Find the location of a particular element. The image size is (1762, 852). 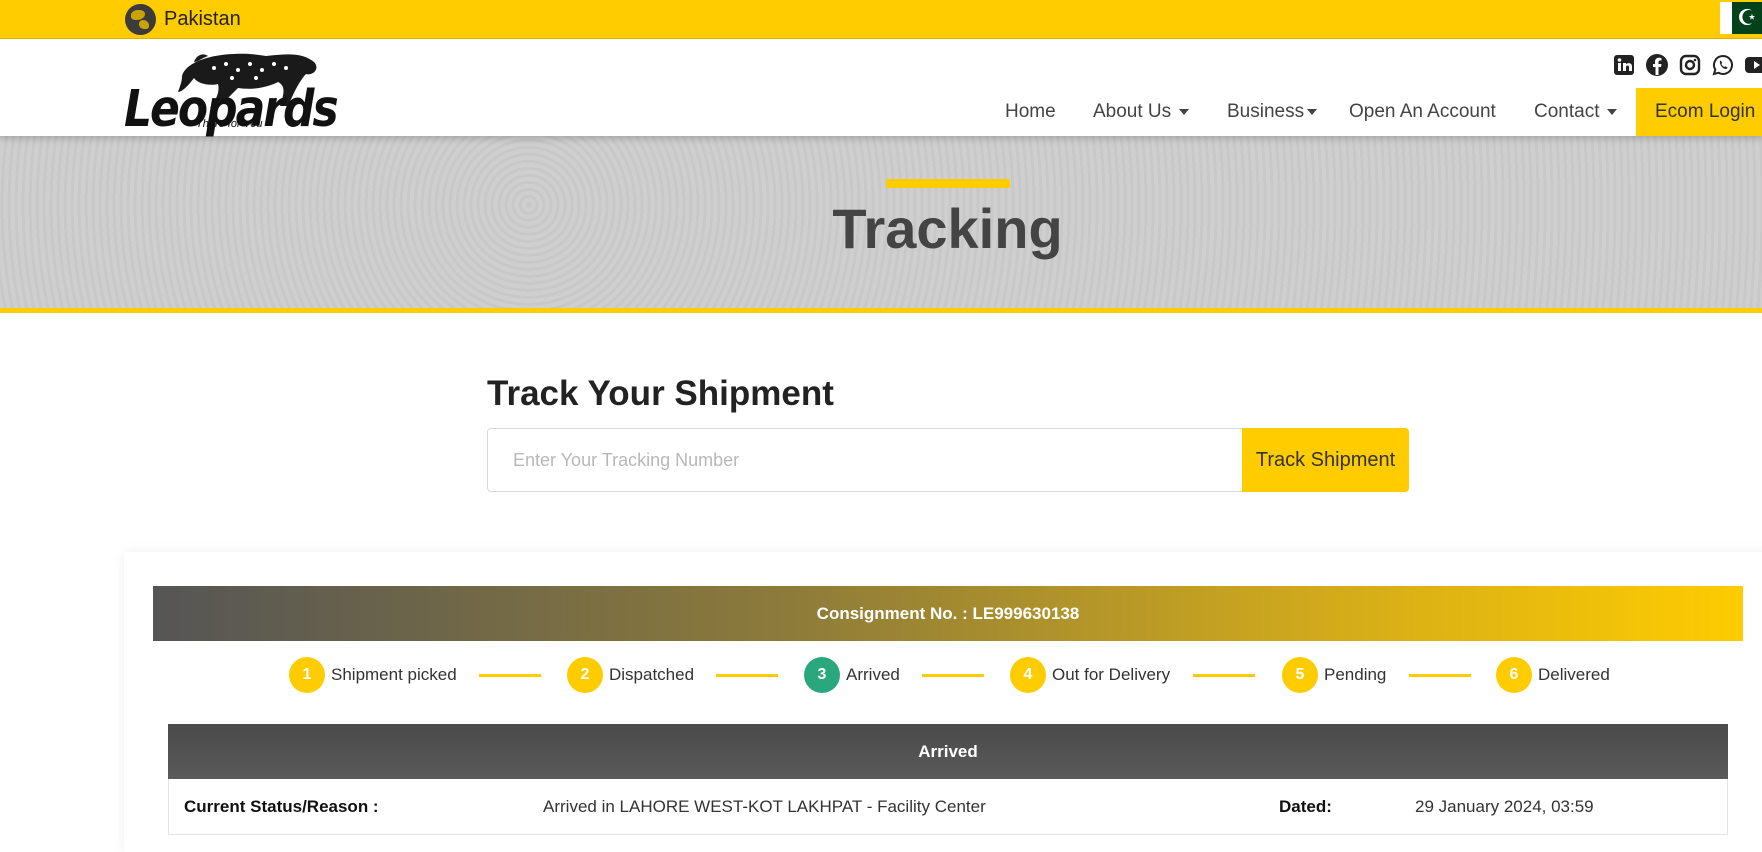

instagram-icon is located at coordinates (1690, 65).